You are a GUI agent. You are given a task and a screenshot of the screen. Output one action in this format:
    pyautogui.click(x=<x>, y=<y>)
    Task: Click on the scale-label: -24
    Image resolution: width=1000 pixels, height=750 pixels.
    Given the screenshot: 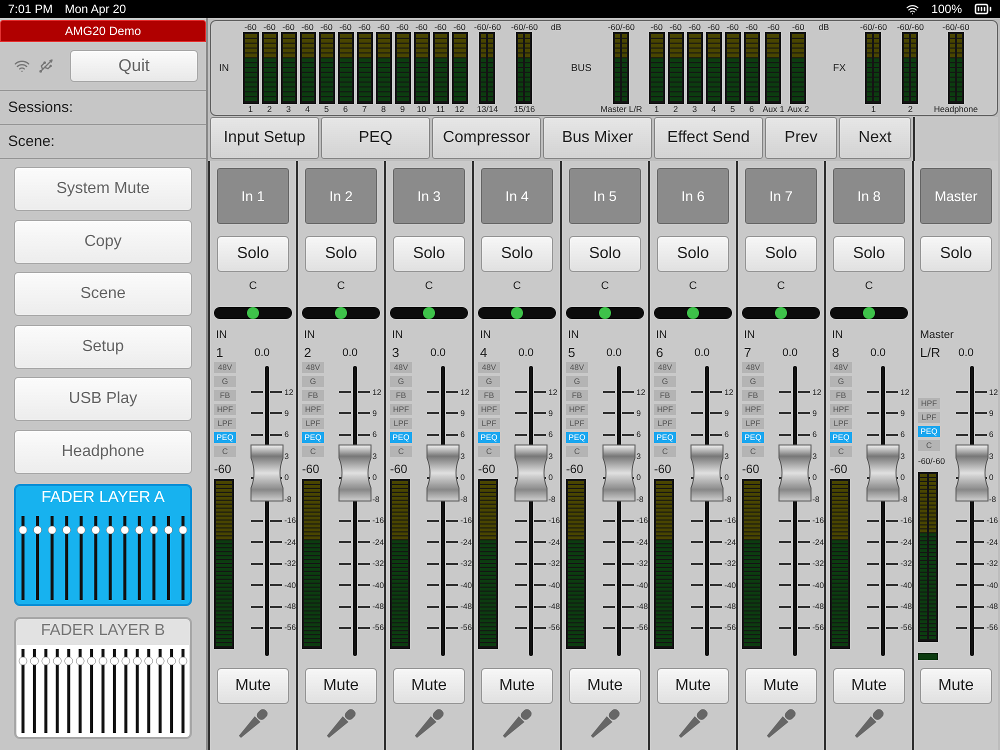 What is the action you would take?
    pyautogui.click(x=642, y=542)
    